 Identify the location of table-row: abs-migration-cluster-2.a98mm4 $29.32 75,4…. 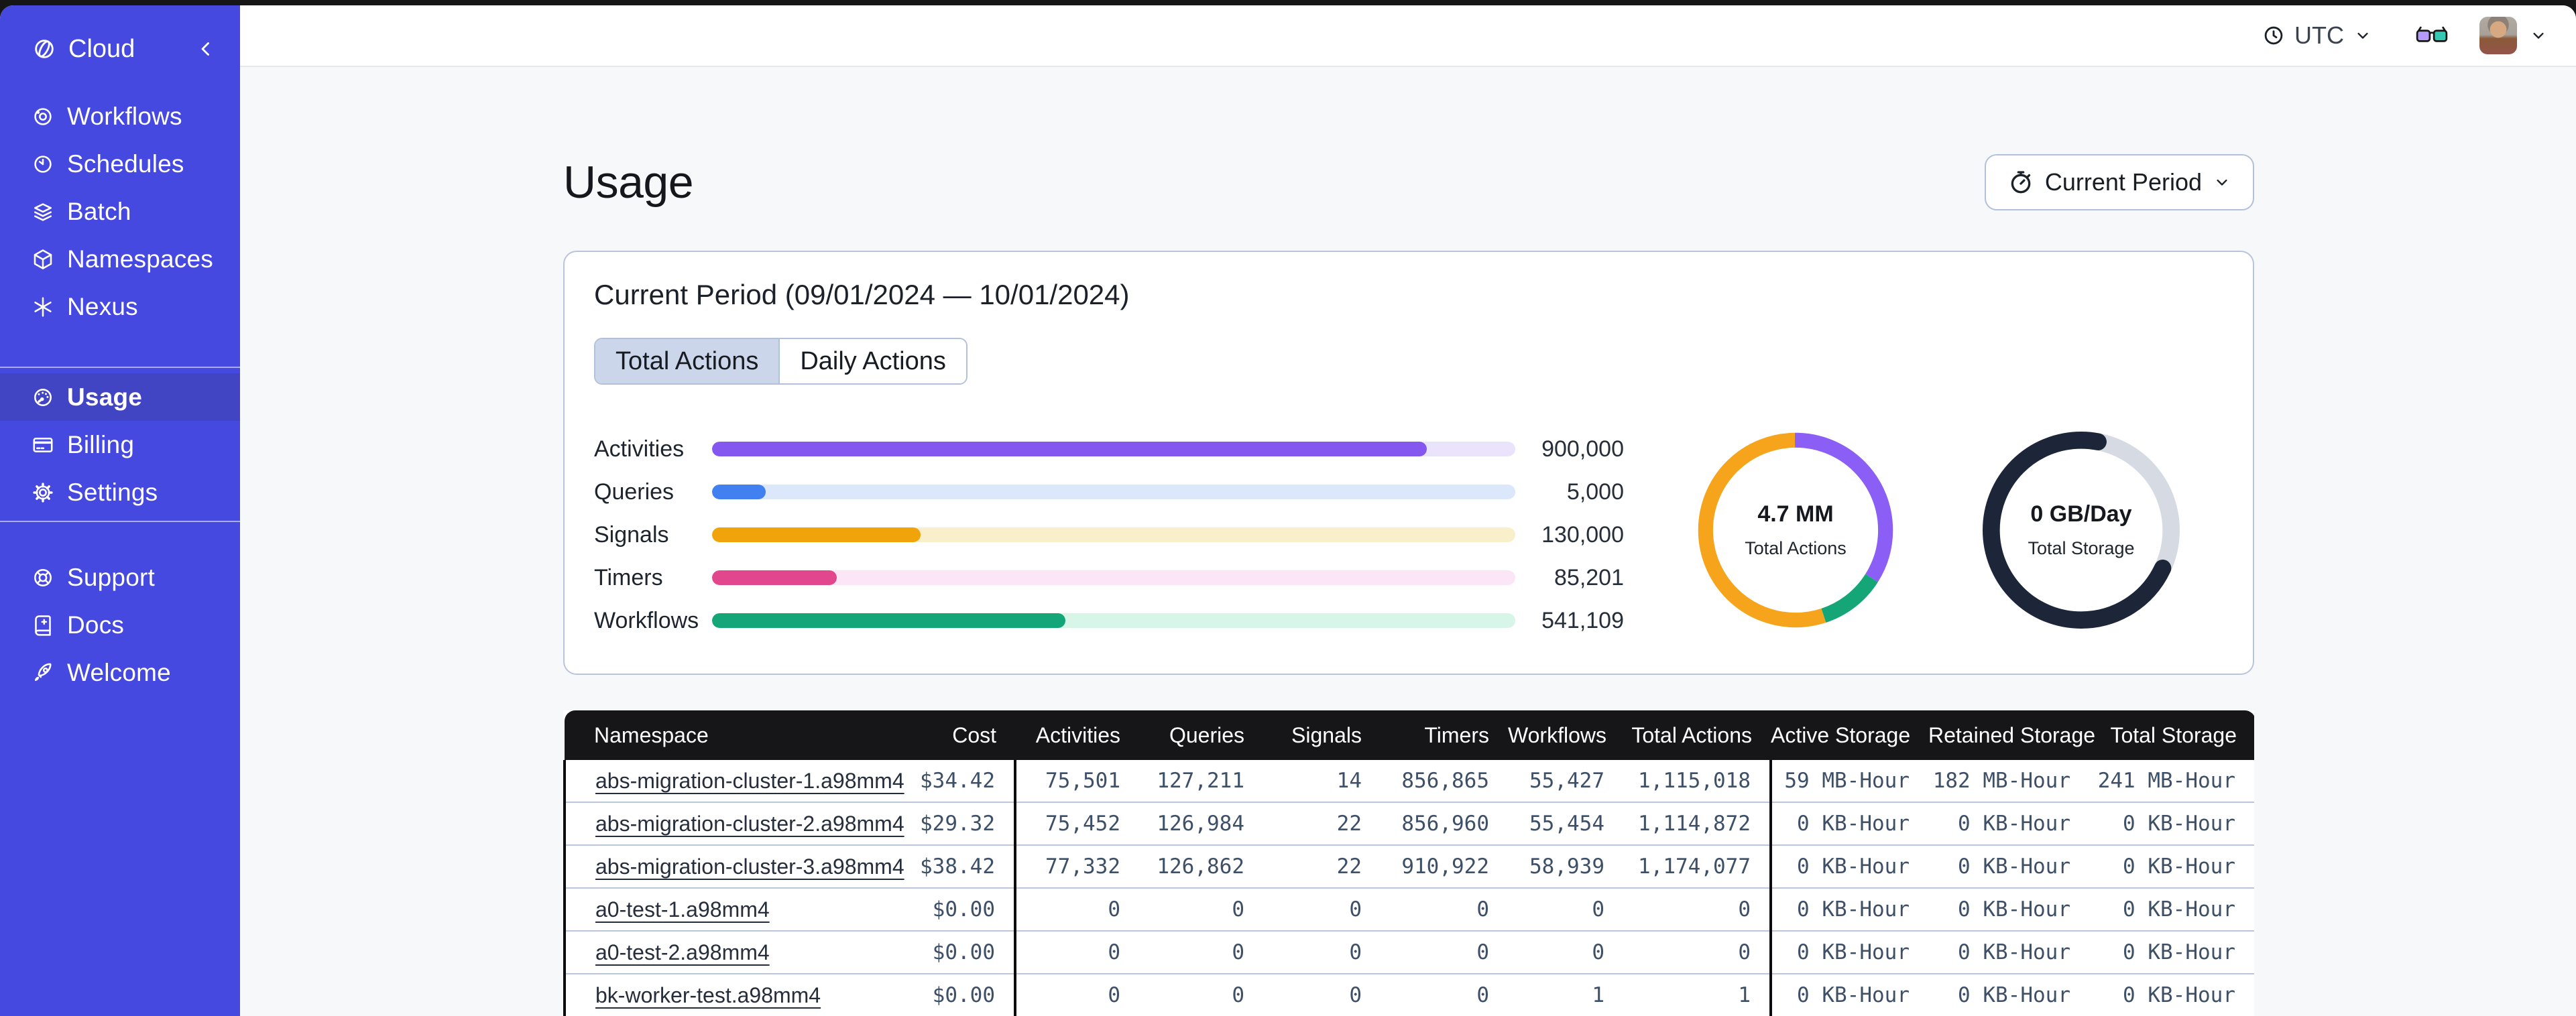
(1408, 823).